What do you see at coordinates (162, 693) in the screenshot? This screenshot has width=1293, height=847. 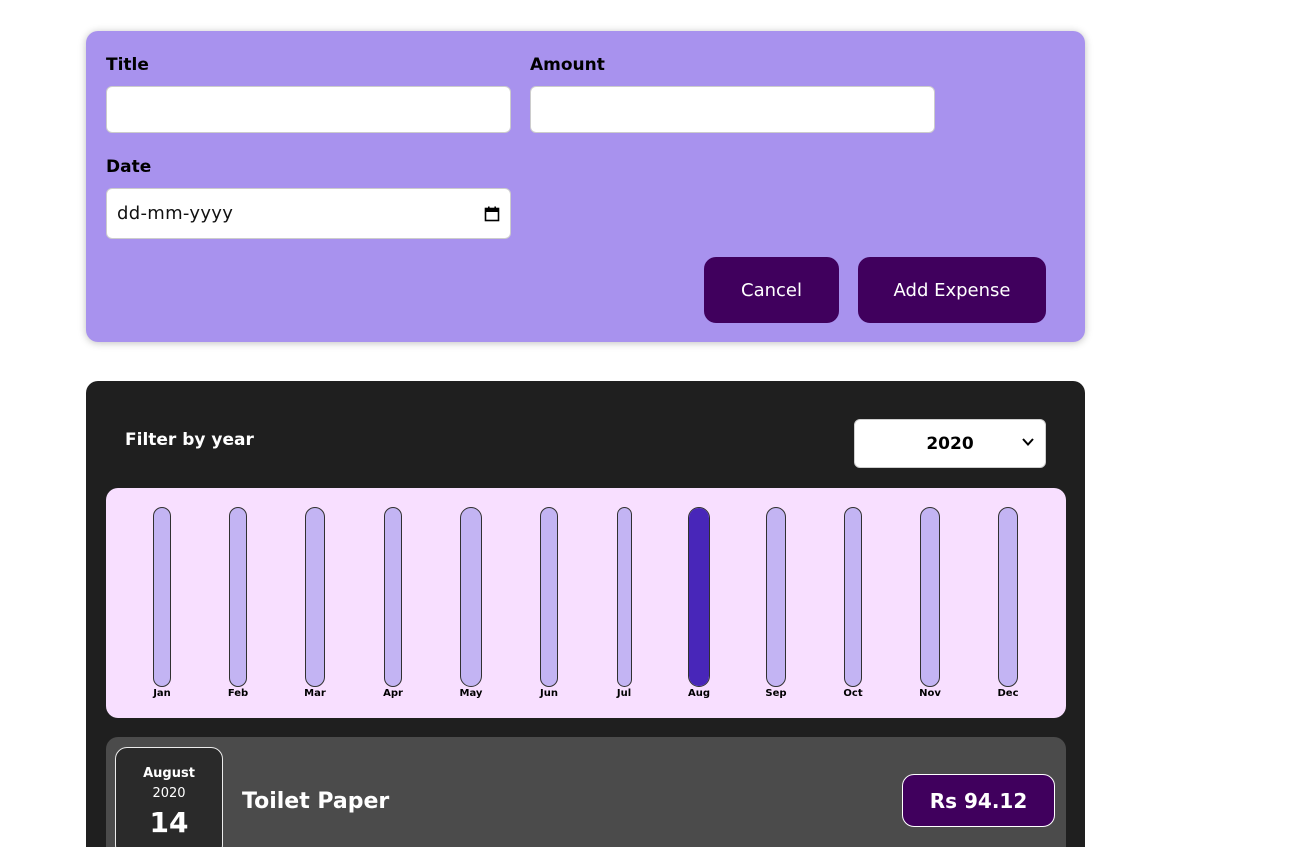 I see `chart-label-jan: Jan` at bounding box center [162, 693].